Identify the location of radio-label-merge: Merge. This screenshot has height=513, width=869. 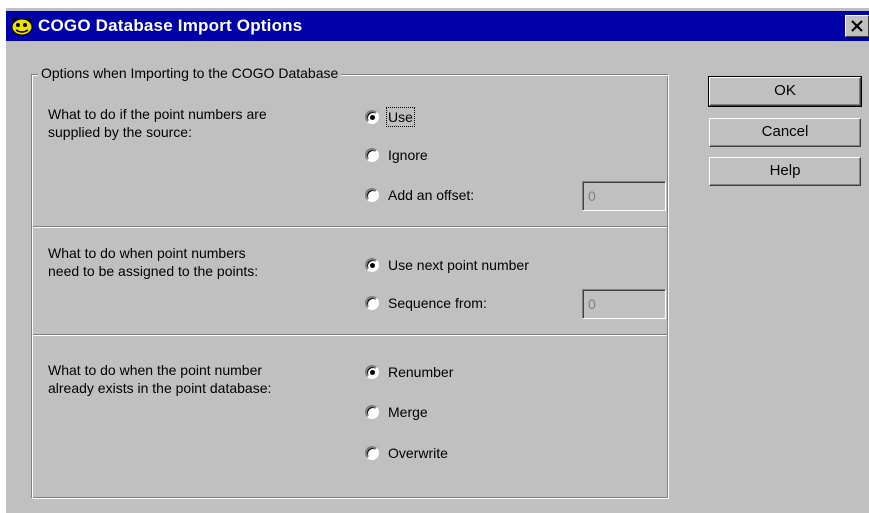
(408, 412).